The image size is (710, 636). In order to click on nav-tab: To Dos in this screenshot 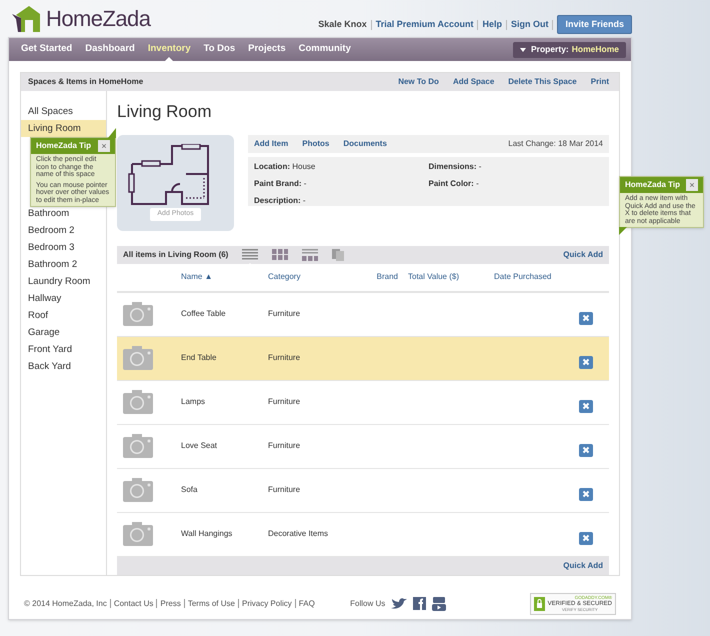, I will do `click(220, 49)`.